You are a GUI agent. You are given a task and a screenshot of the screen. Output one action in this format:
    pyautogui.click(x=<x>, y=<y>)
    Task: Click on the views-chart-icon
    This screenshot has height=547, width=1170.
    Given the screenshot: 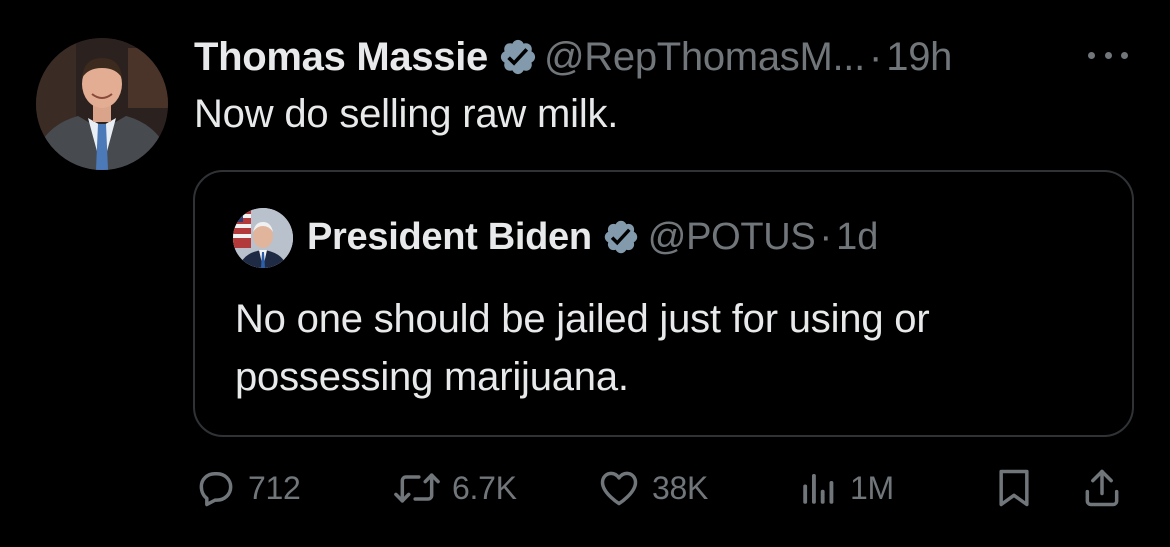 What is the action you would take?
    pyautogui.click(x=818, y=489)
    